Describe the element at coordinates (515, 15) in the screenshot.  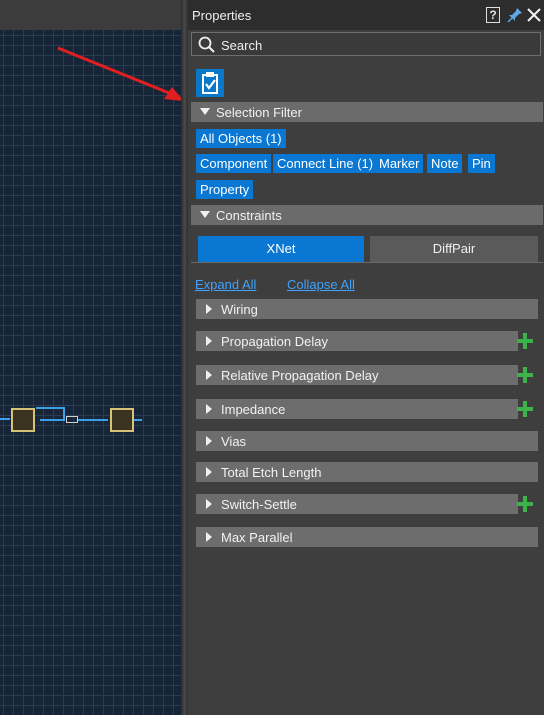
I see `pin-icon` at that location.